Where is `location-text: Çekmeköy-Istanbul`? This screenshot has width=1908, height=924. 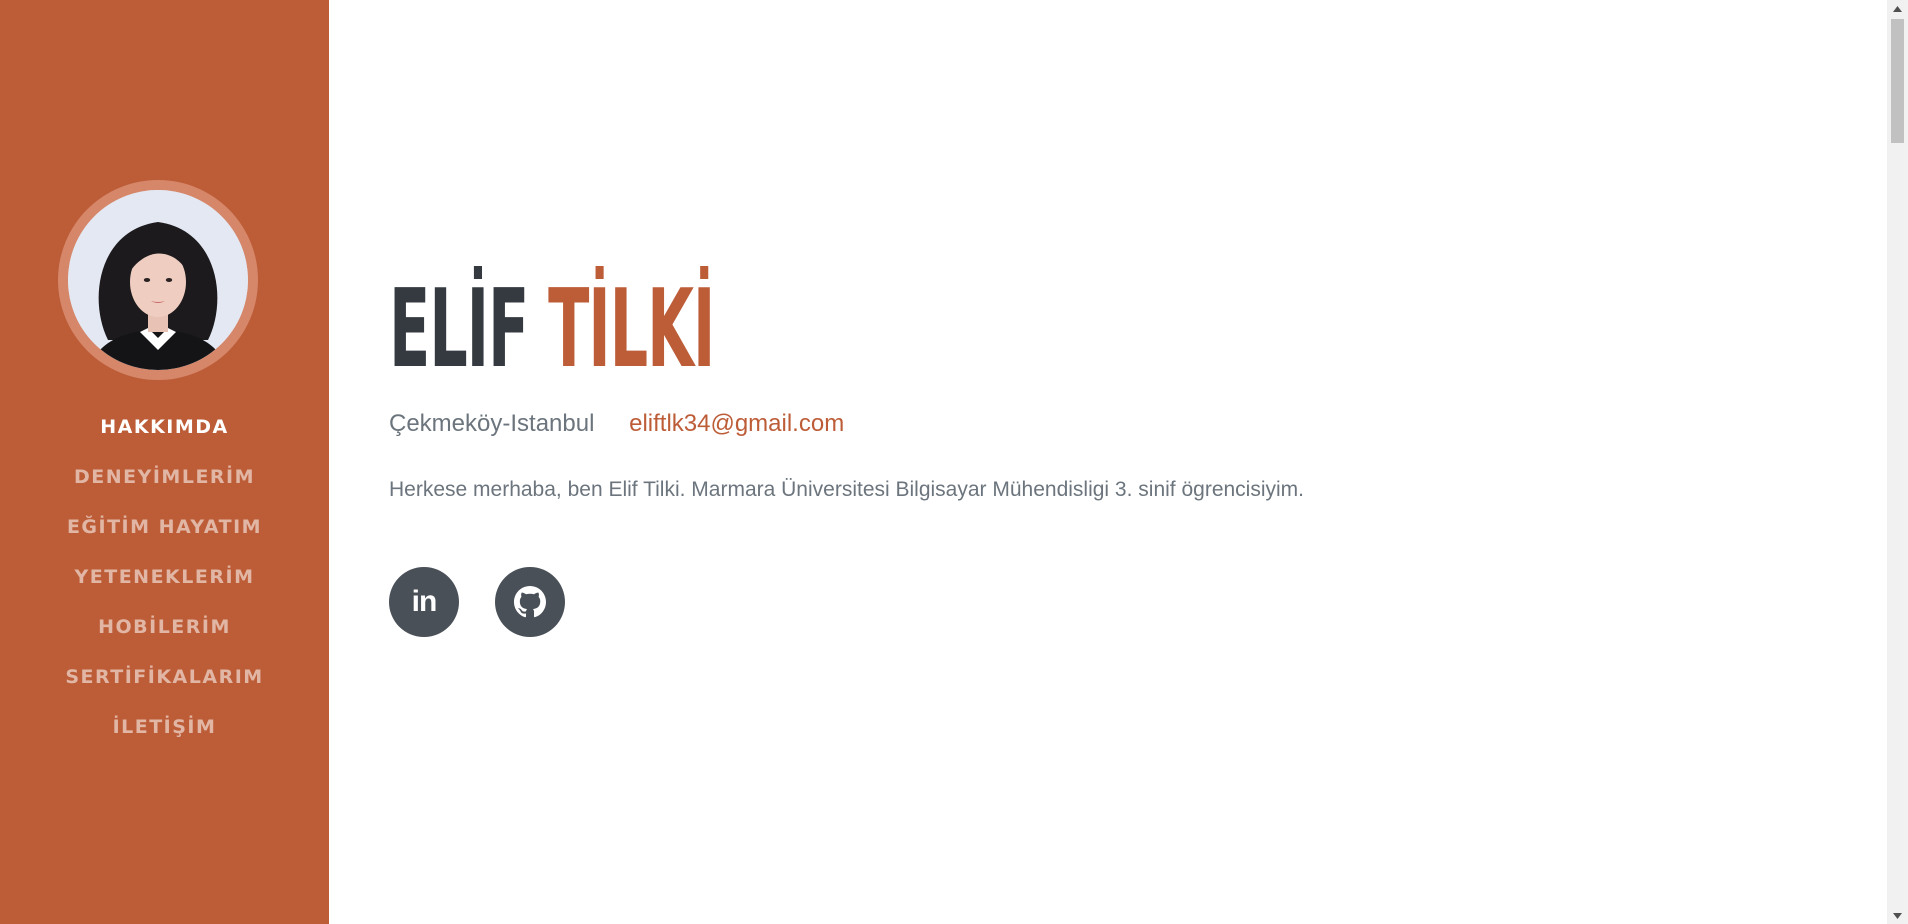
location-text: Çekmeköy-Istanbul is located at coordinates (492, 423).